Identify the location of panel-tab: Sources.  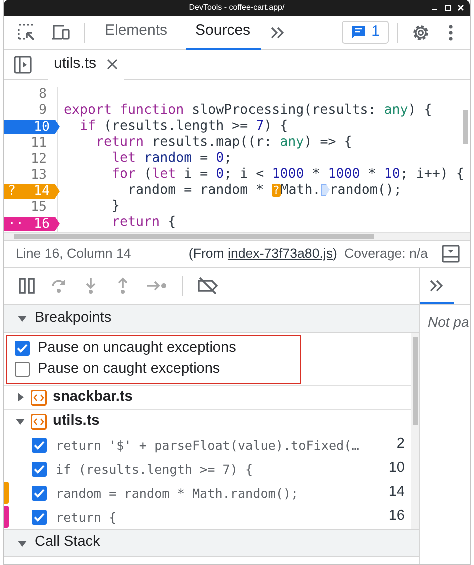
(223, 33).